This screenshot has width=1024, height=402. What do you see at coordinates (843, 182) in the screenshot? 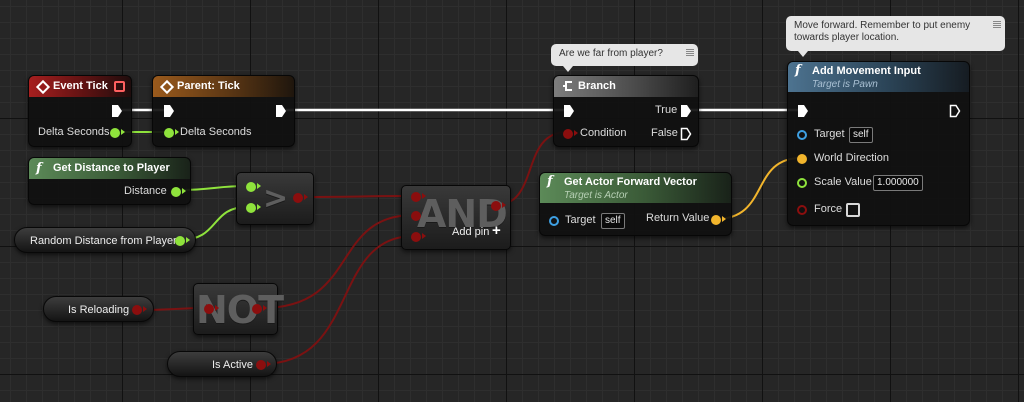
I see `scale-value-label: Scale Value` at bounding box center [843, 182].